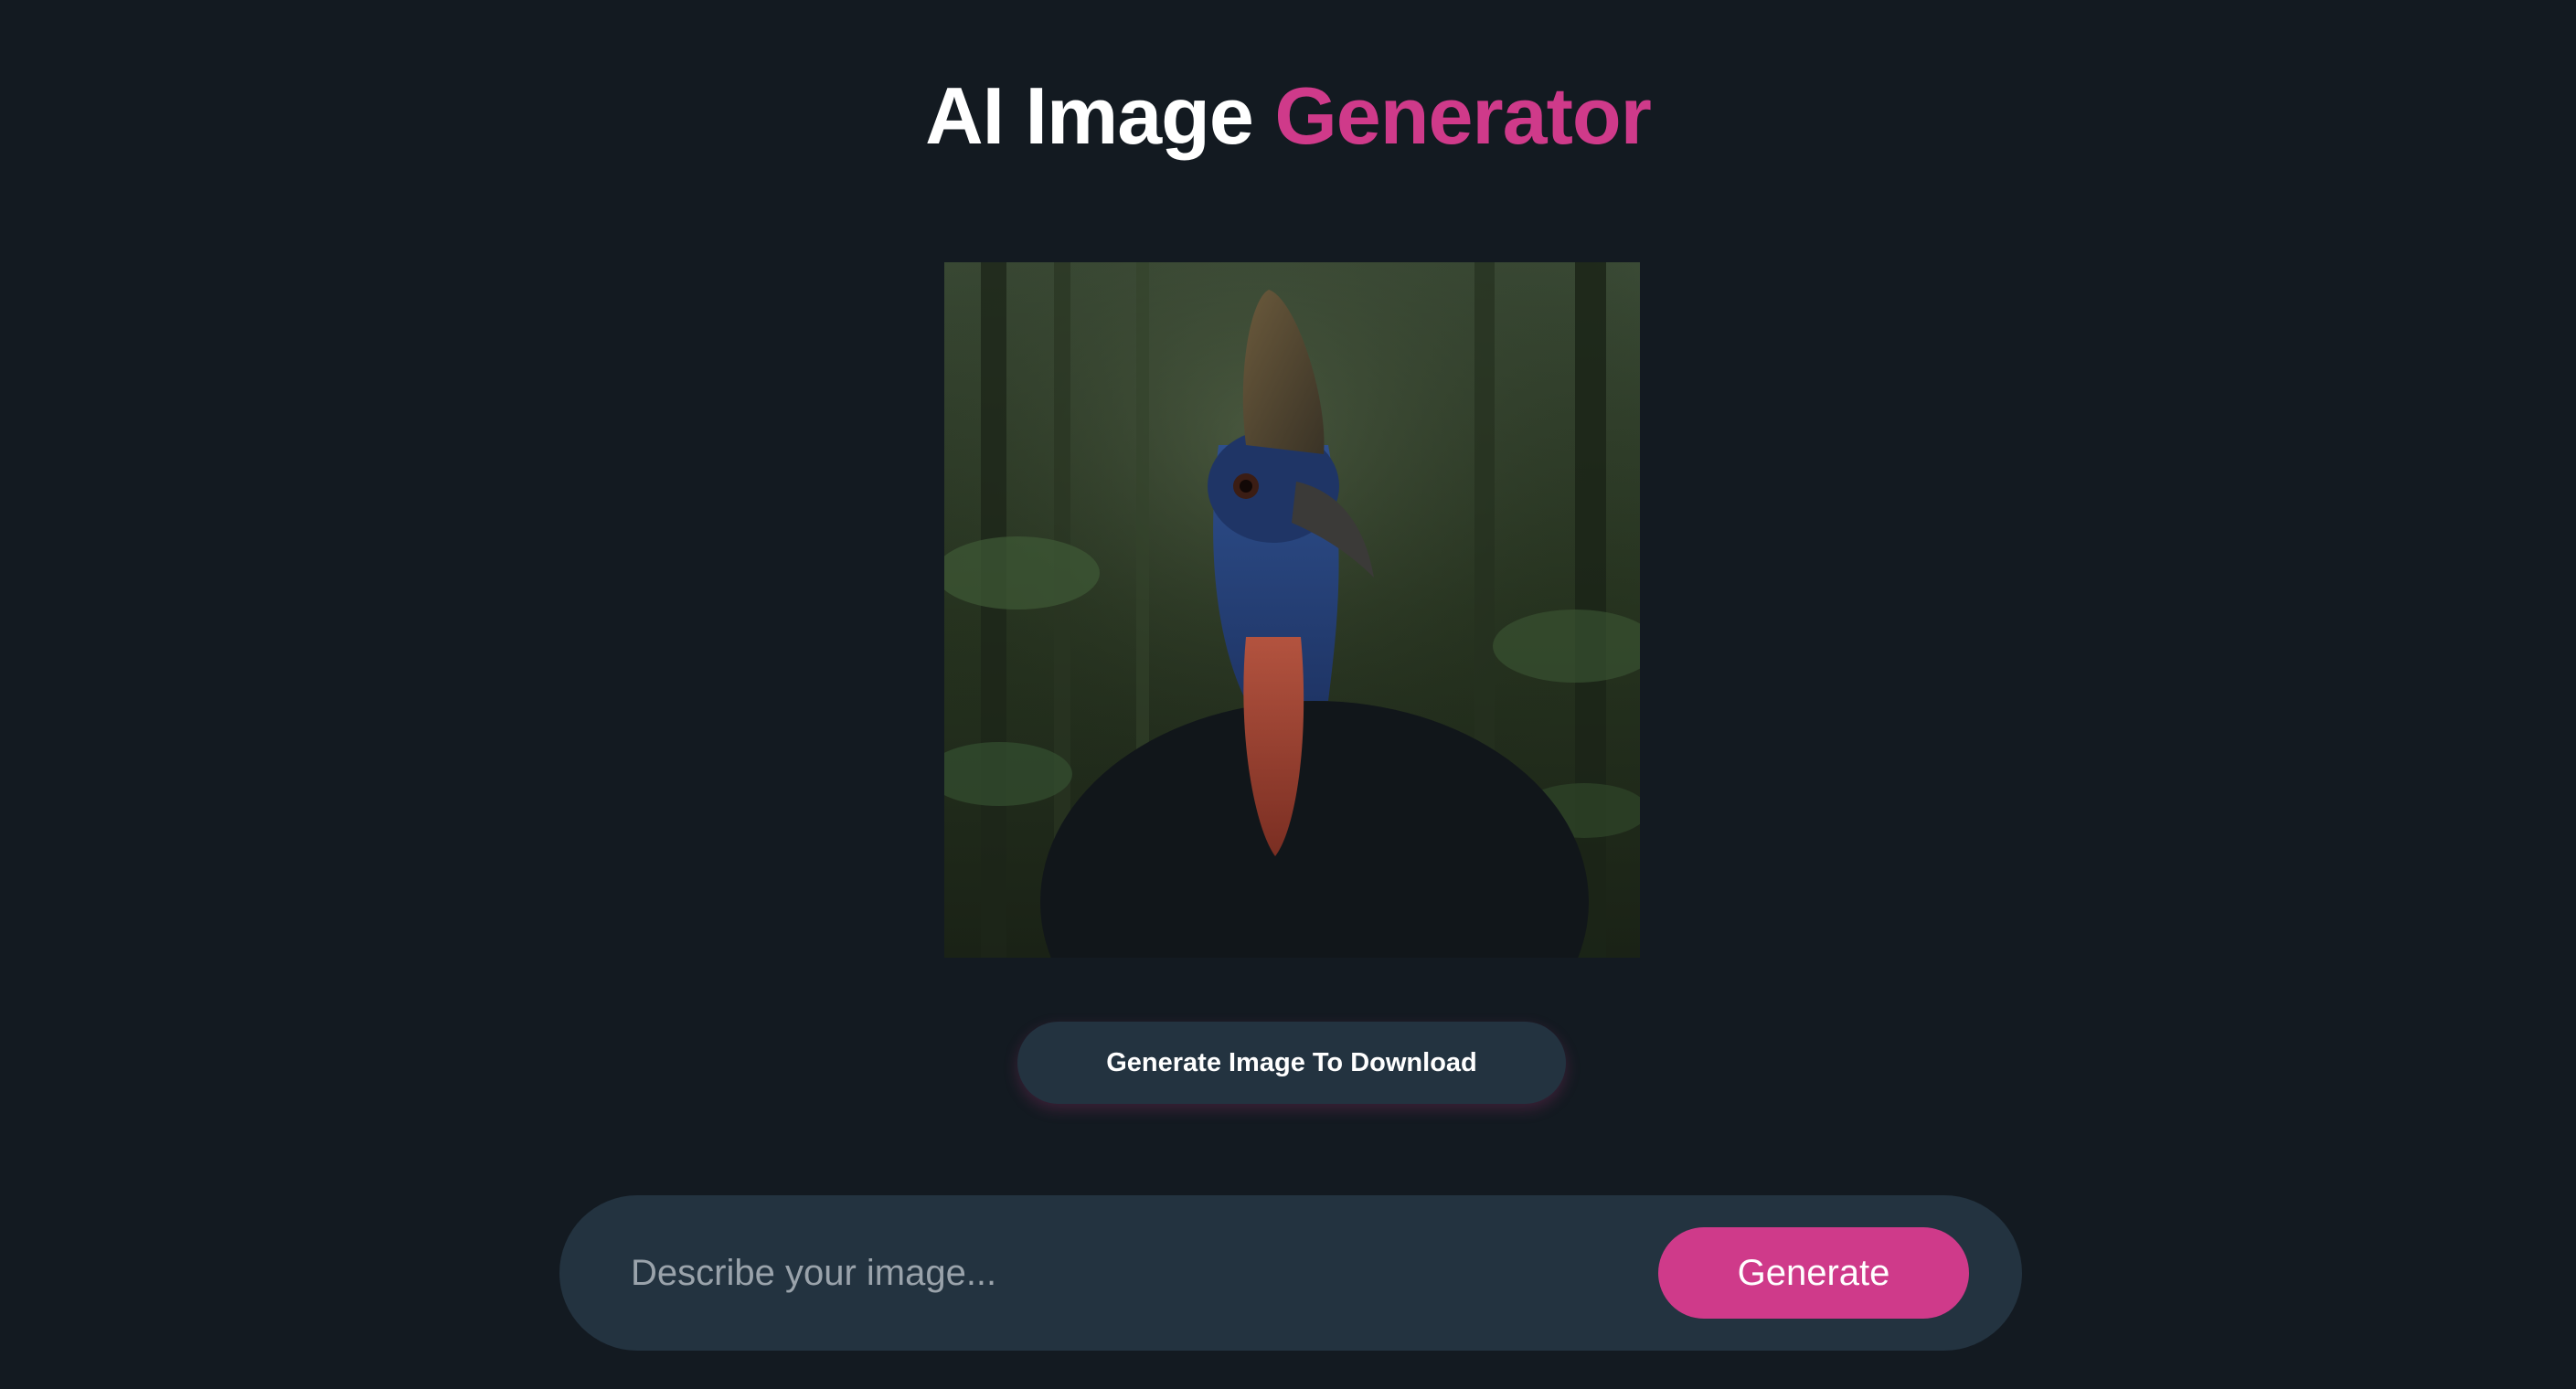 The height and width of the screenshot is (1389, 2576). I want to click on cassowary-image, so click(1292, 610).